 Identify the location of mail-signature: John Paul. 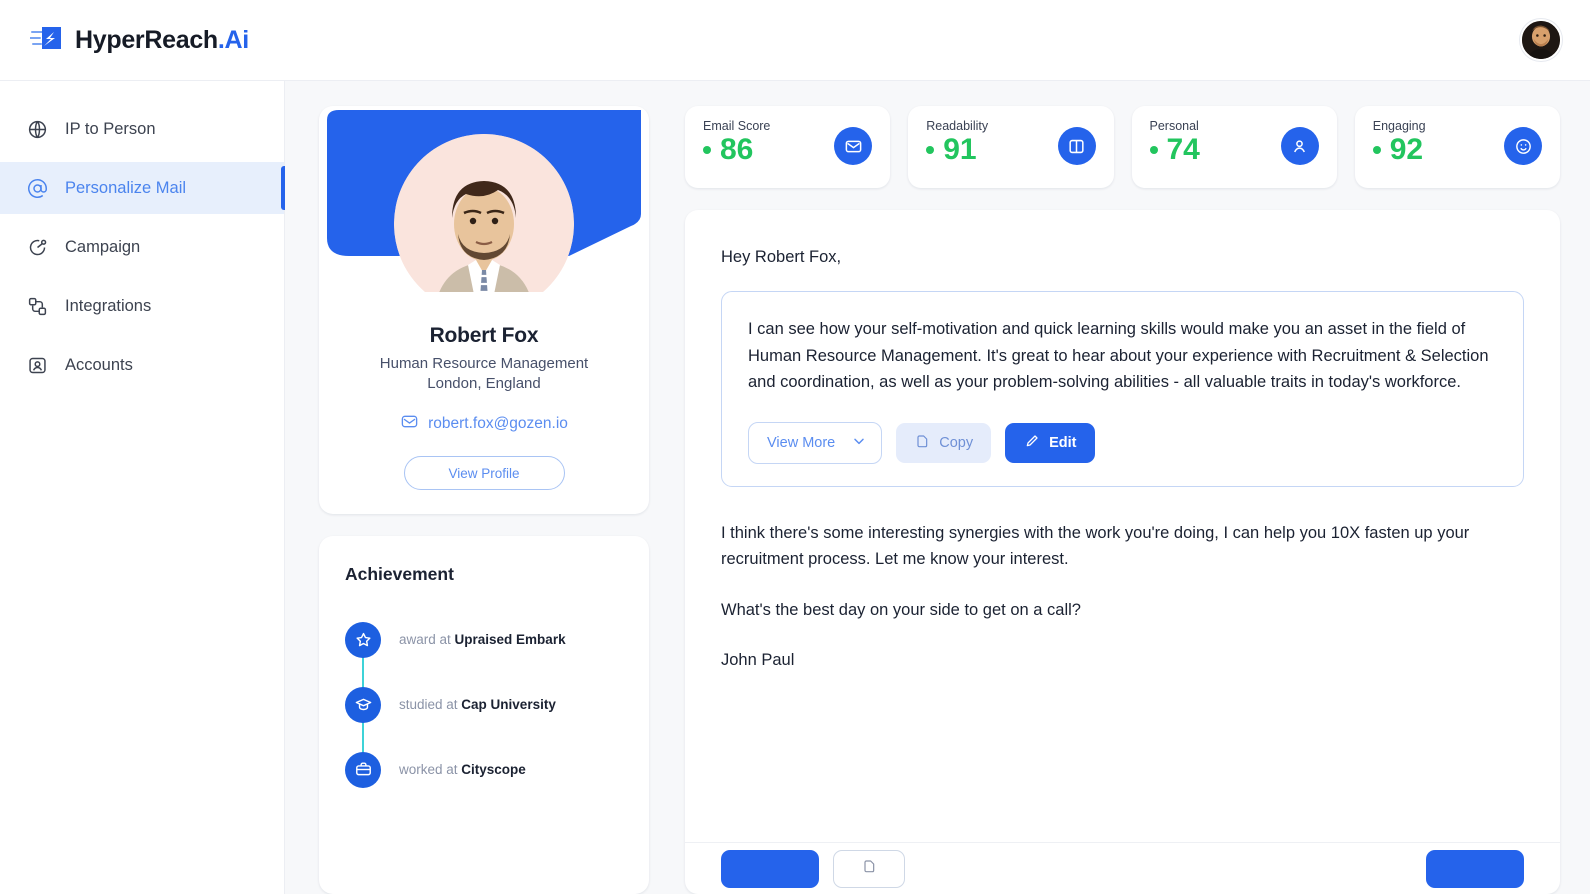
(758, 659).